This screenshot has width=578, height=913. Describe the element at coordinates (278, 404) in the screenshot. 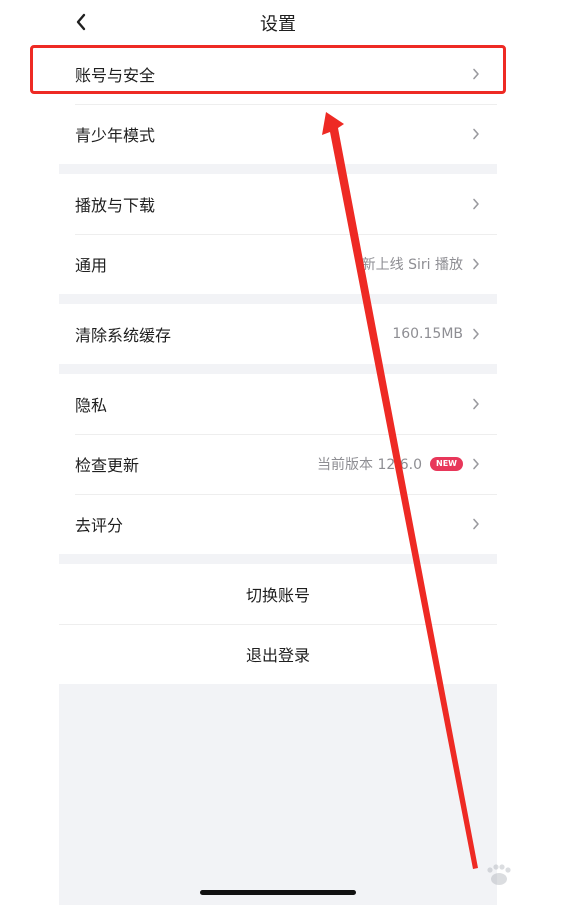

I see `row-privacy: 隐私` at that location.